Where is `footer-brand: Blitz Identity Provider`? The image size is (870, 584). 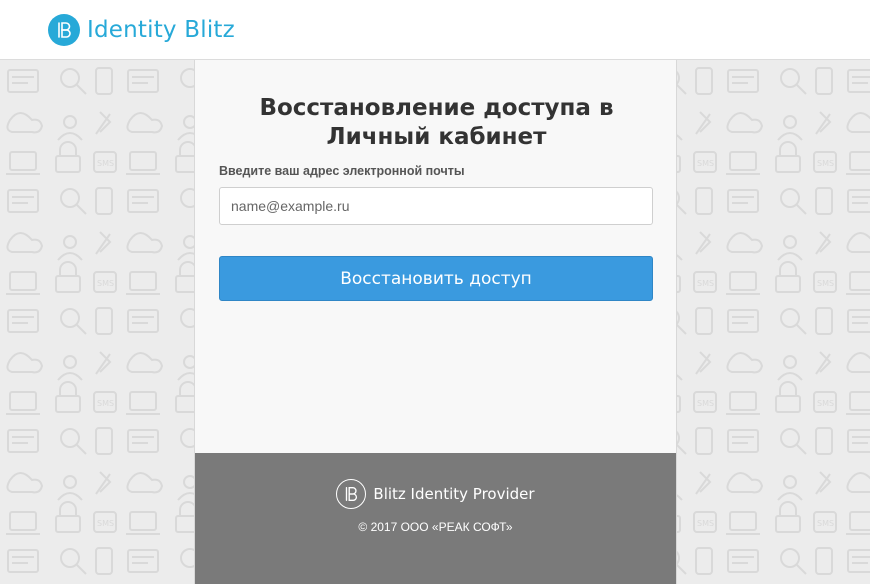
footer-brand: Blitz Identity Provider is located at coordinates (435, 494).